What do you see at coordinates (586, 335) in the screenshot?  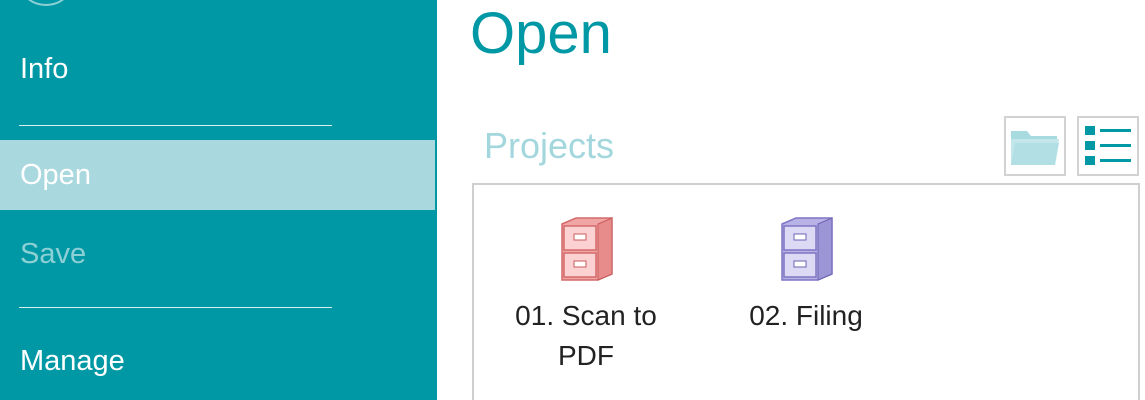 I see `project-label: 01. Scan to PDF` at bounding box center [586, 335].